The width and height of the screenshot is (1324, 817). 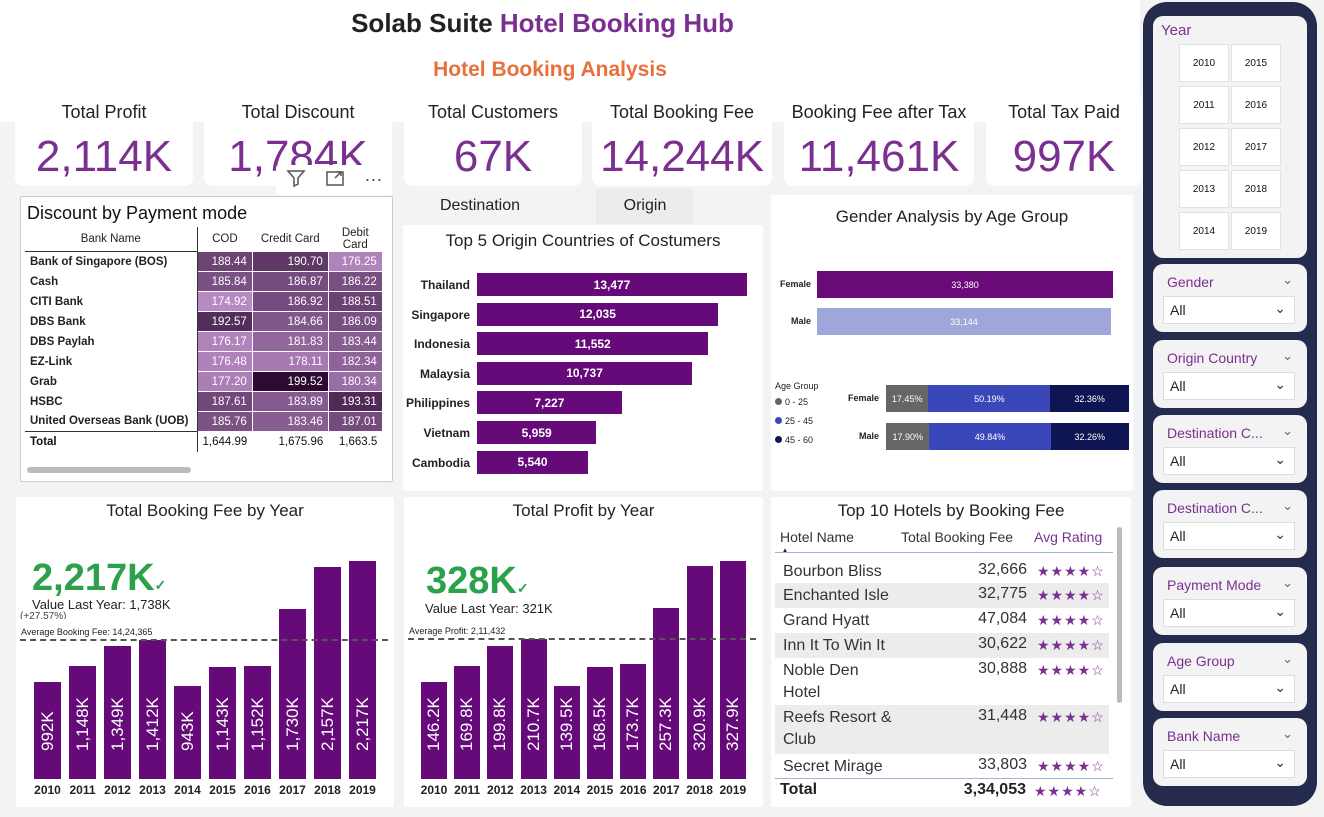 I want to click on year-bar: 1,148K, so click(x=82, y=722).